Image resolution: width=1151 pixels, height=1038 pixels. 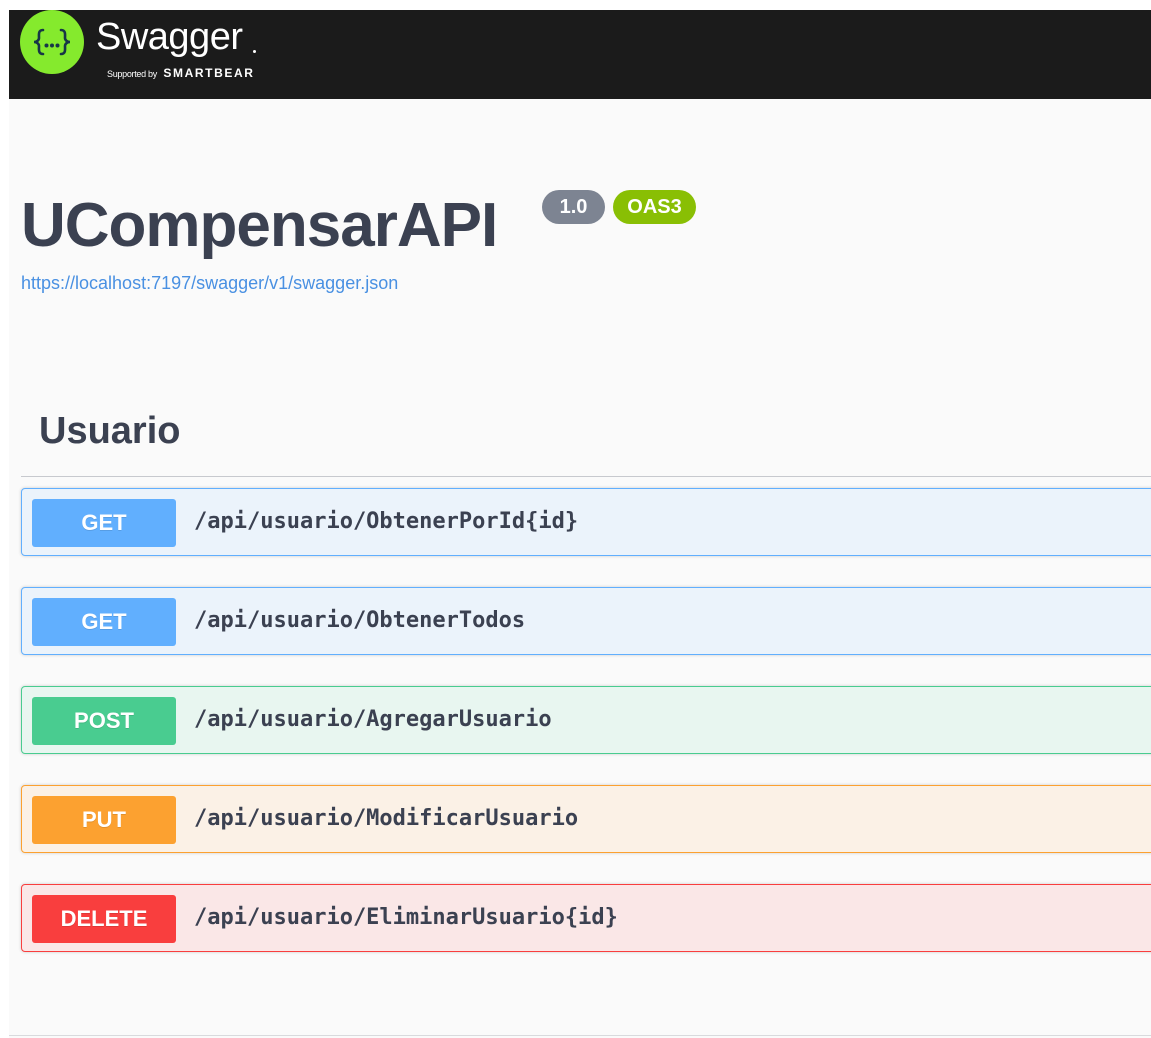 I want to click on operation-put-modificar-usuario: PUT /api/usuario/ModificarUsuario, so click(x=586, y=819).